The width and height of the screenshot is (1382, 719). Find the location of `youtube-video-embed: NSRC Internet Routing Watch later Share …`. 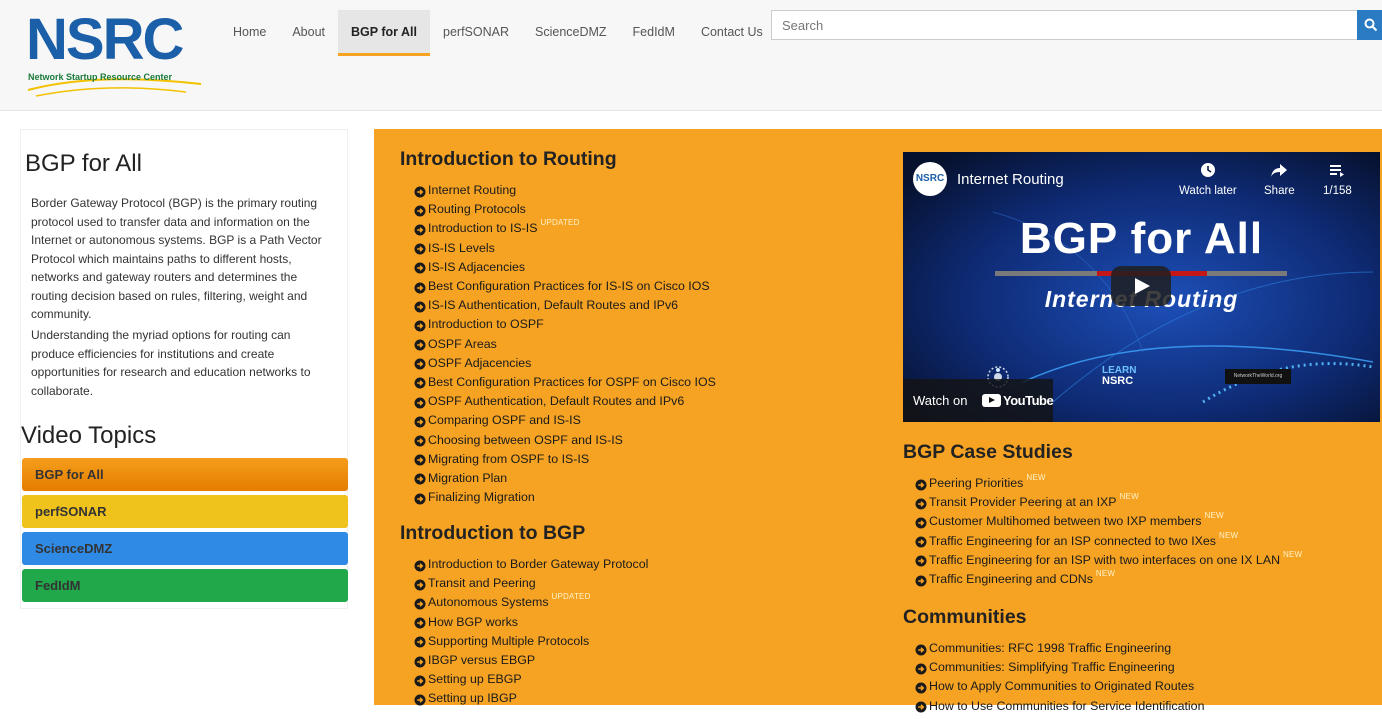

youtube-video-embed: NSRC Internet Routing Watch later Share … is located at coordinates (1141, 287).